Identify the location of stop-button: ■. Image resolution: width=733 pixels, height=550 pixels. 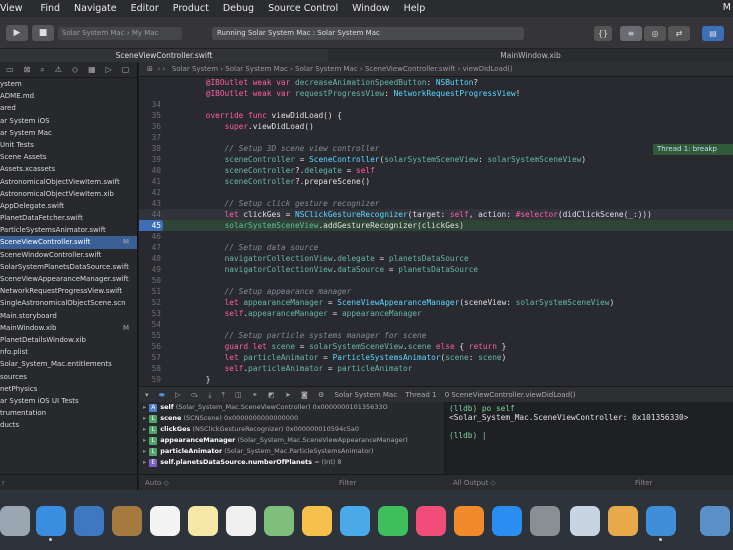
(43, 33).